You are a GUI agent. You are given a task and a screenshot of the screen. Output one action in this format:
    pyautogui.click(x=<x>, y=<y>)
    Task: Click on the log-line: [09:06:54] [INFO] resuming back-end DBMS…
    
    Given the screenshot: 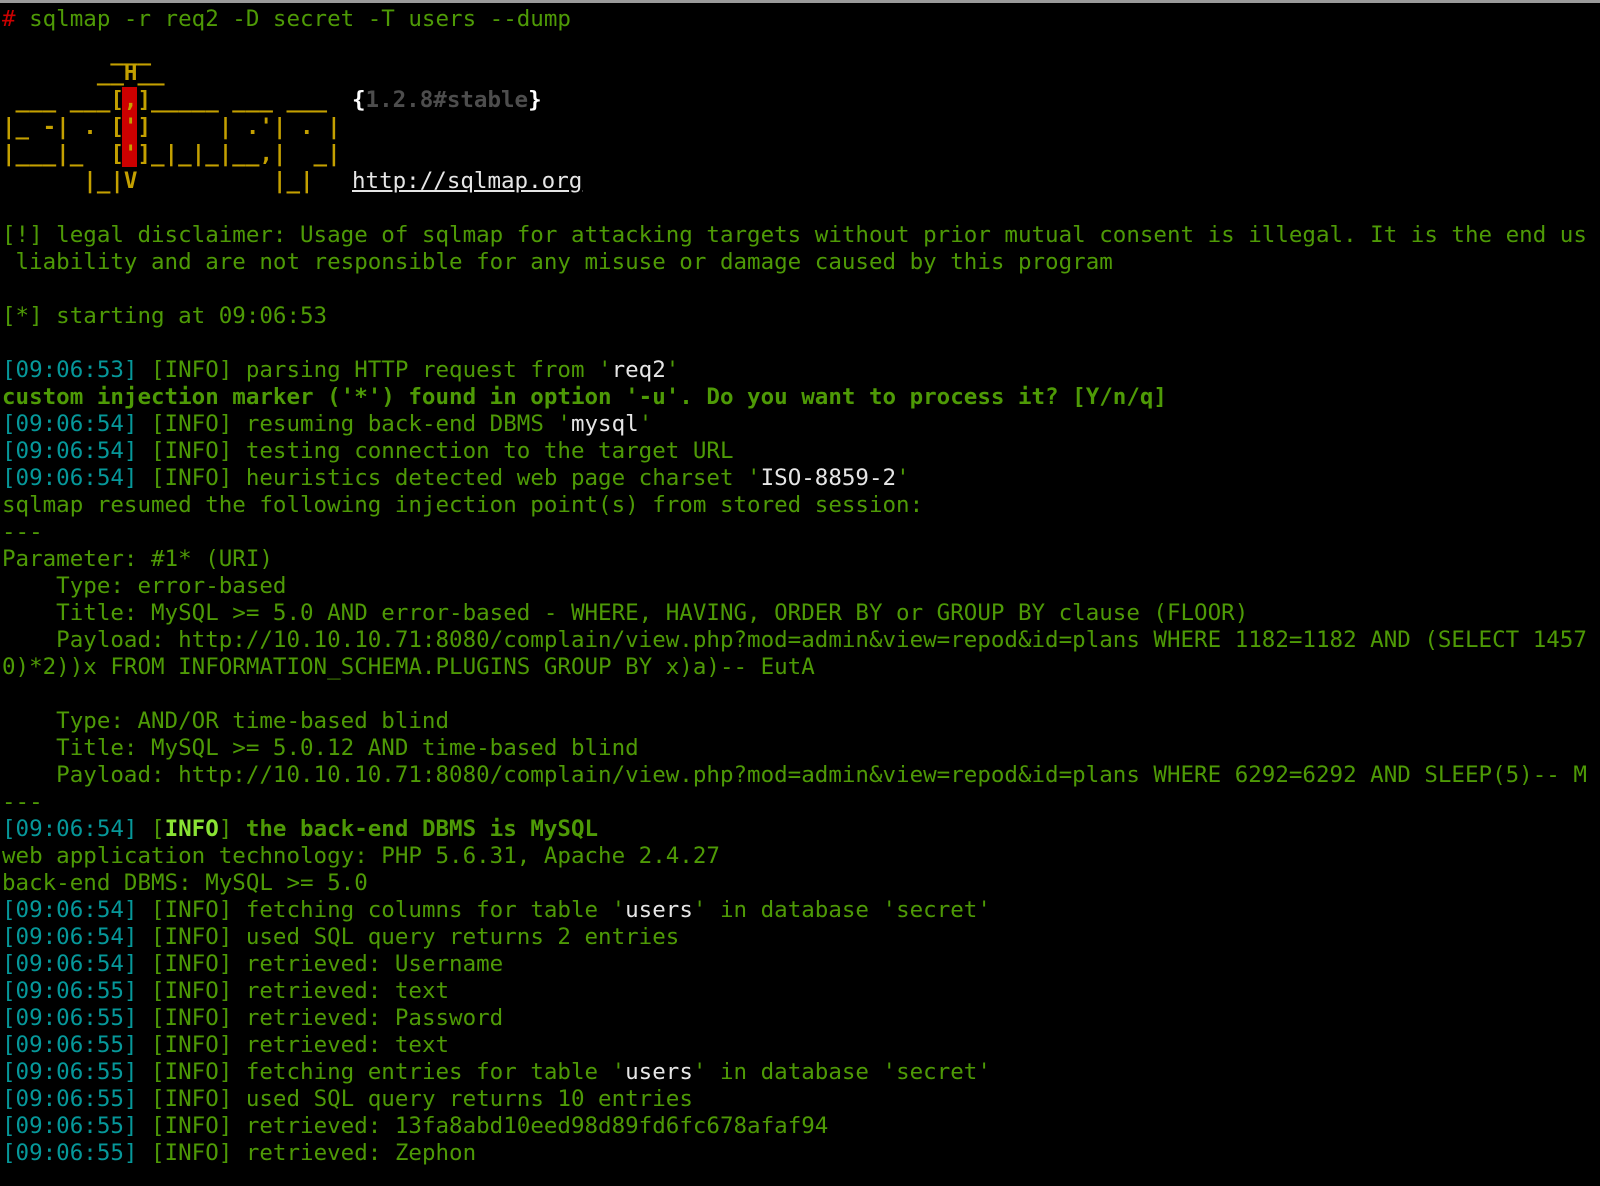 What is the action you would take?
    pyautogui.click(x=327, y=424)
    